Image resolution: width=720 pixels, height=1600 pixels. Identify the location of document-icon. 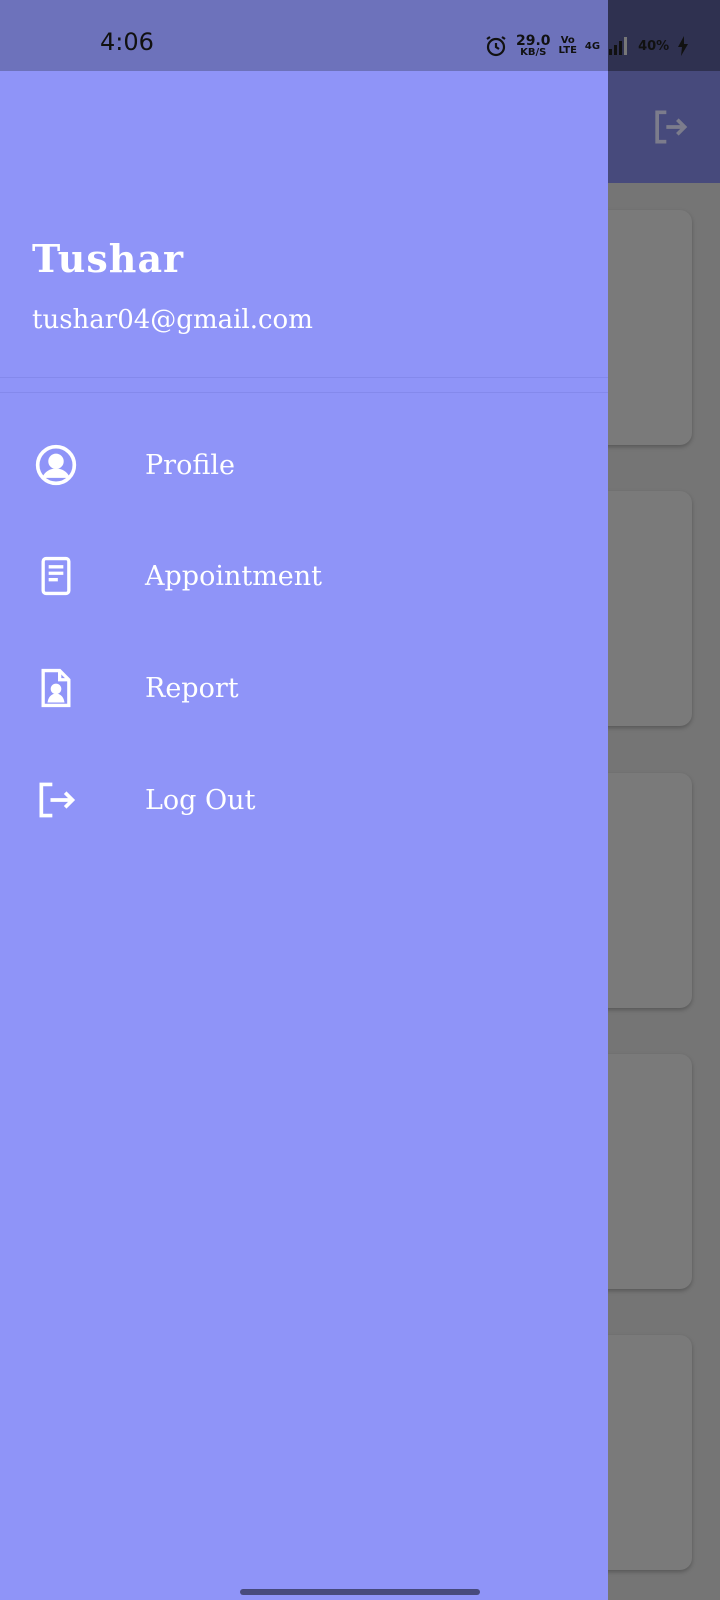
(56, 576).